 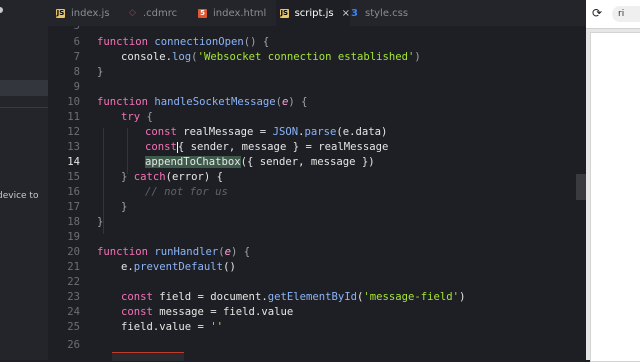 I want to click on line-number: 12, so click(x=73, y=132).